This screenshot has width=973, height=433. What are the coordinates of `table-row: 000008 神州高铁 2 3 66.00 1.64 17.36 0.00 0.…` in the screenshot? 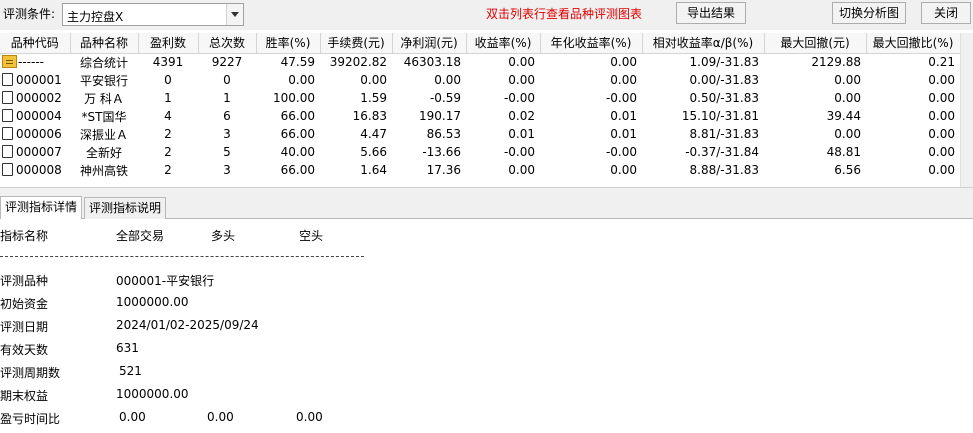 It's located at (480, 170).